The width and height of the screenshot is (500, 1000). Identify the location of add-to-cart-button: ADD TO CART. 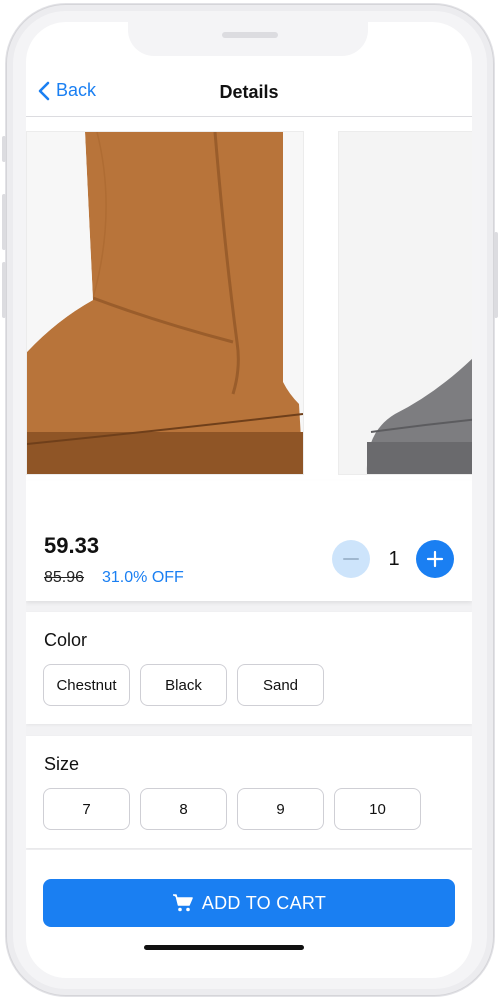
(249, 903).